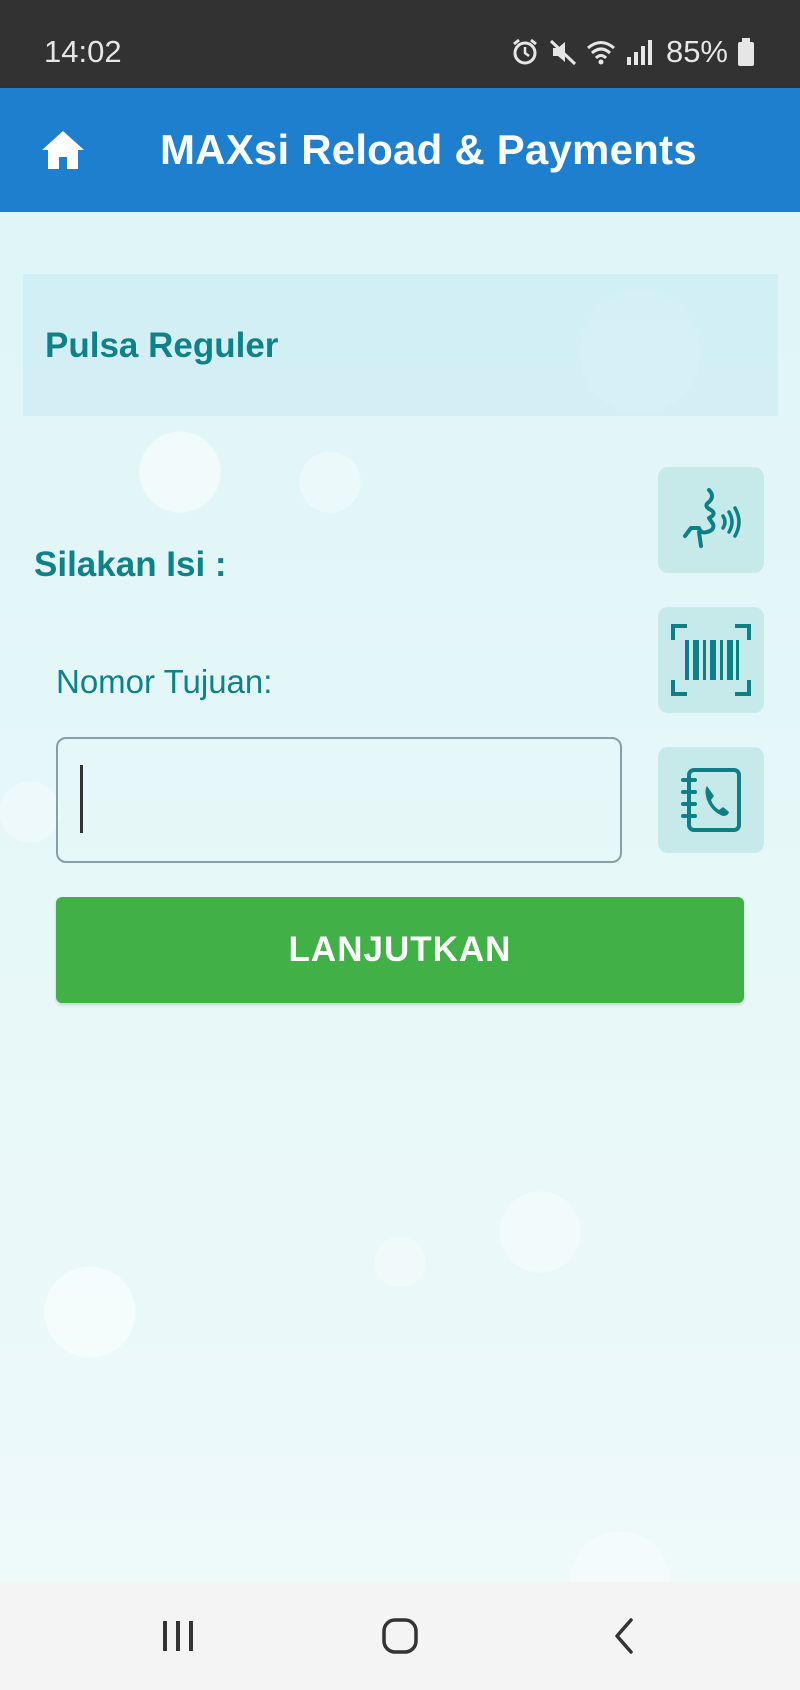 The width and height of the screenshot is (800, 1690). I want to click on status-time: 14:02, so click(83, 51).